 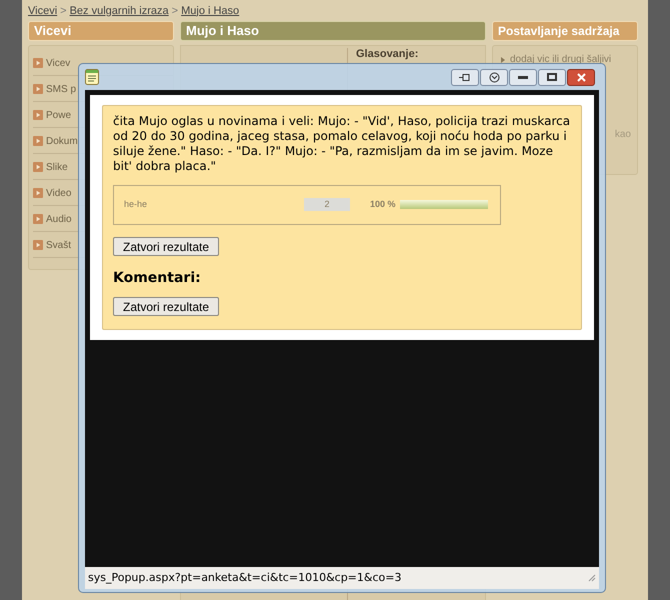 What do you see at coordinates (59, 115) in the screenshot?
I see `menu-item: Powe` at bounding box center [59, 115].